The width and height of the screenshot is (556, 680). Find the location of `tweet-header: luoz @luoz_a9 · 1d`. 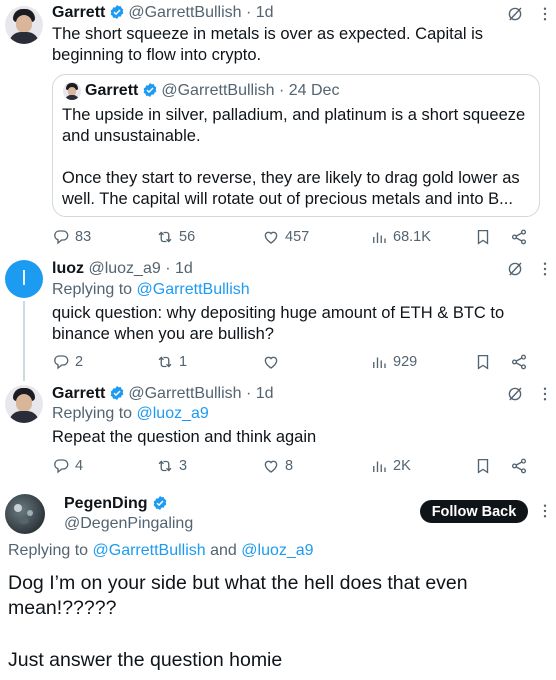

tweet-header: luoz @luoz_a9 · 1d is located at coordinates (122, 269).